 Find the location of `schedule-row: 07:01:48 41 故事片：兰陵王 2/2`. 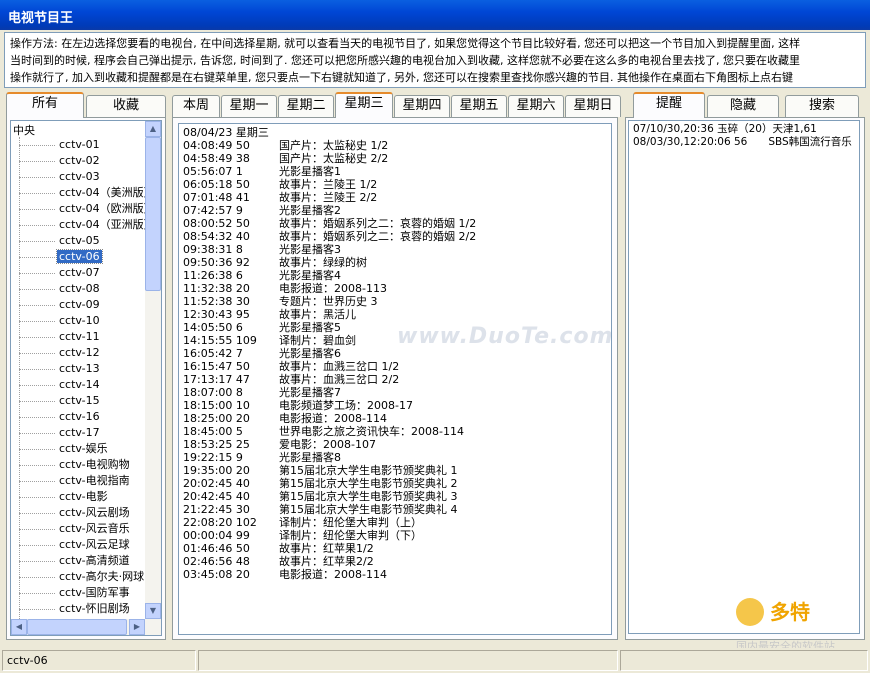

schedule-row: 07:01:48 41 故事片：兰陵王 2/2 is located at coordinates (280, 197).